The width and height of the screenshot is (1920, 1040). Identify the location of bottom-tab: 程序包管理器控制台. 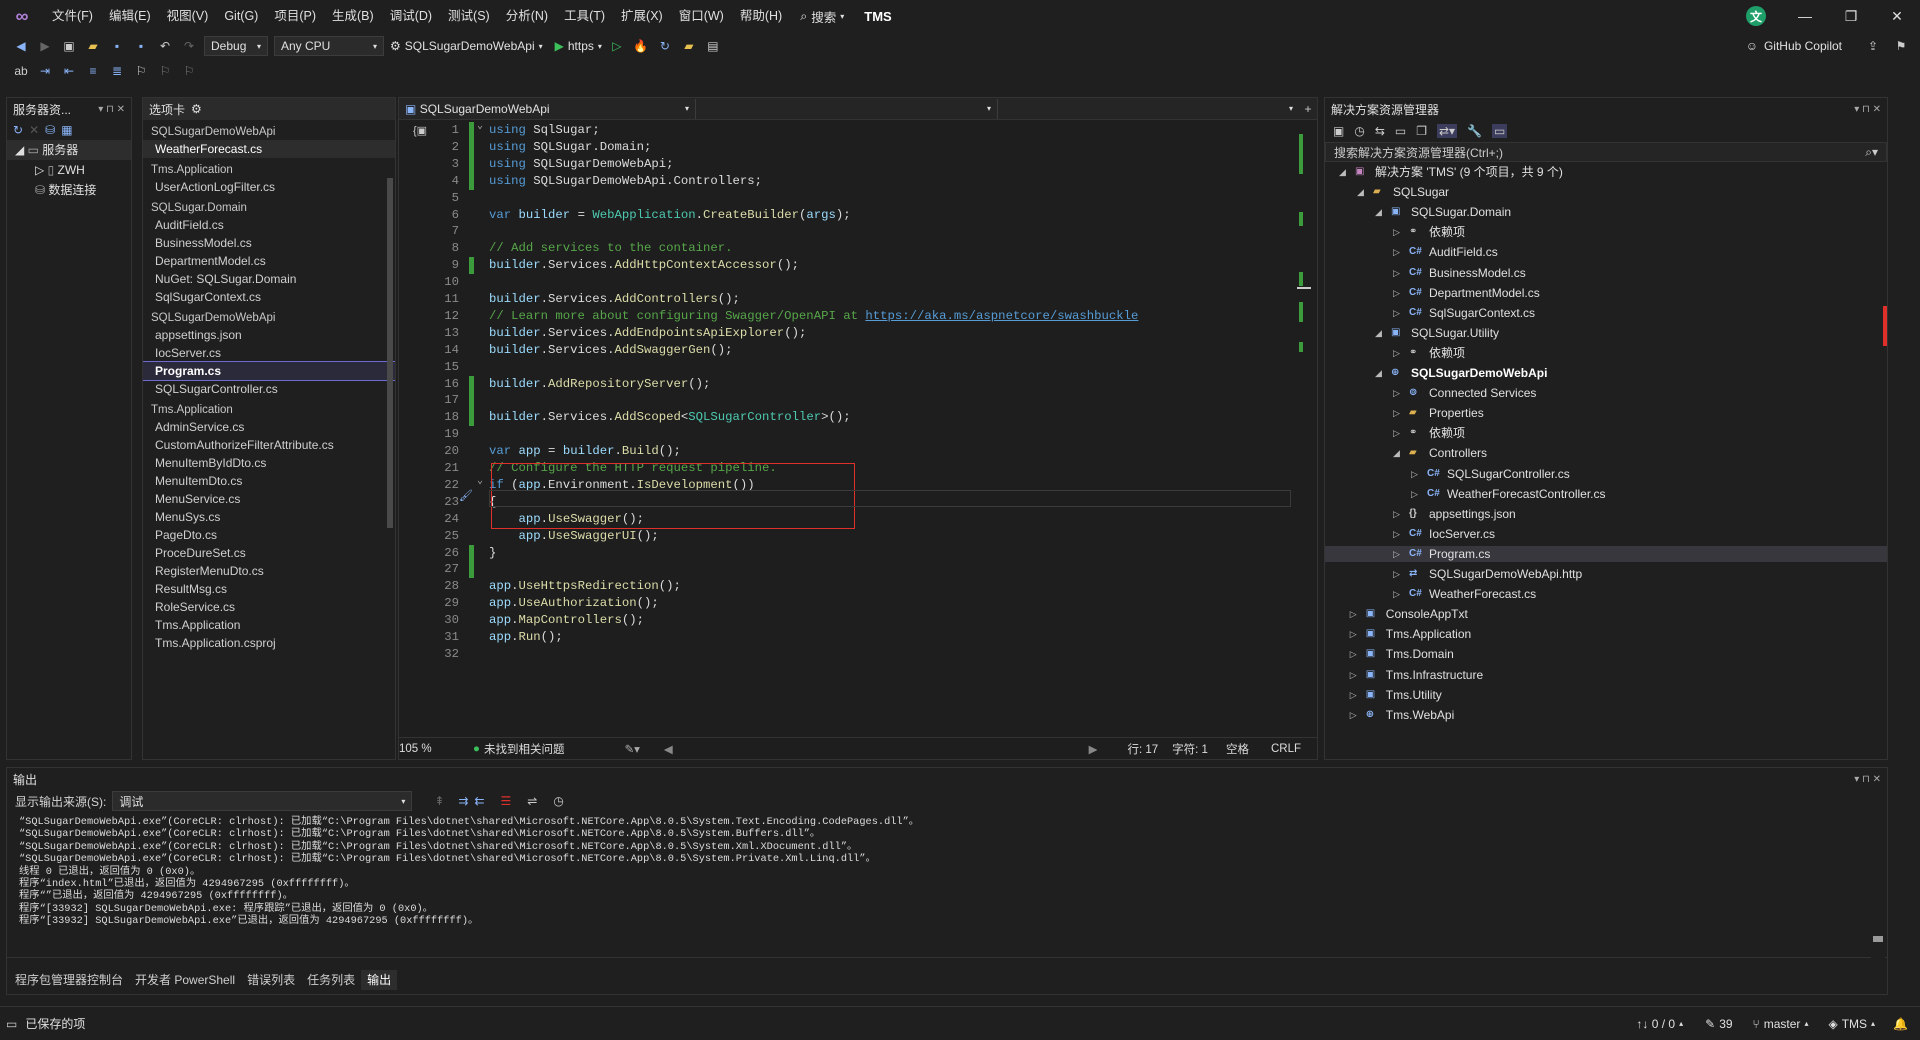
(69, 980).